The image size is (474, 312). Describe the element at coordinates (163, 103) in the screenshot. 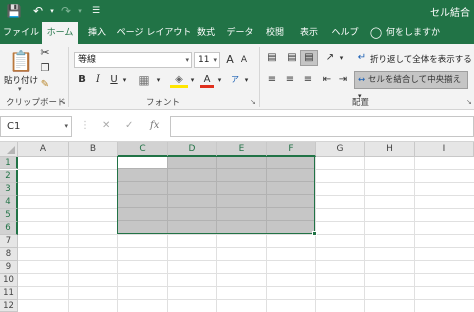

I see `font-group-label: フォント` at that location.